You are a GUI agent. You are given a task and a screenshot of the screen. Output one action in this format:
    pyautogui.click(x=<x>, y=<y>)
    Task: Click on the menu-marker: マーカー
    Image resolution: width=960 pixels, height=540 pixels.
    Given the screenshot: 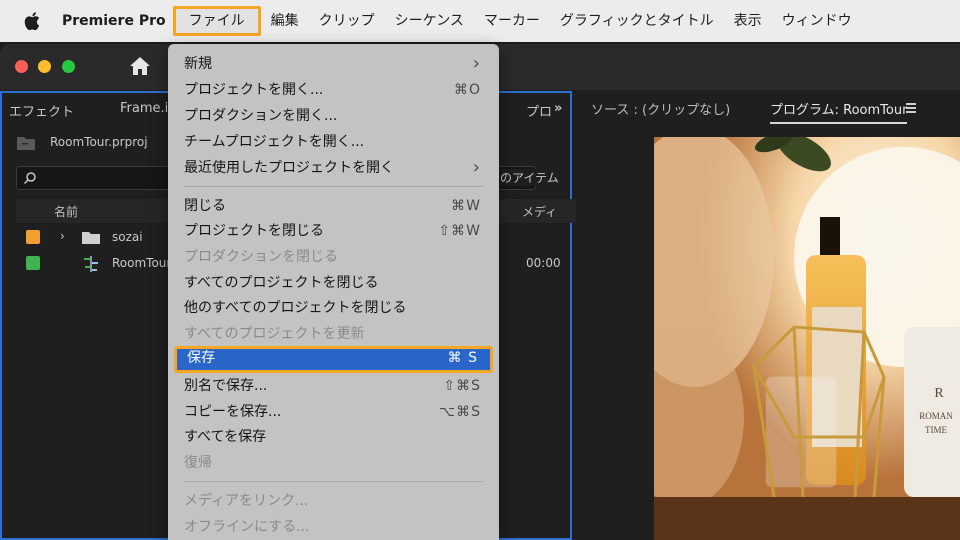 What is the action you would take?
    pyautogui.click(x=512, y=21)
    